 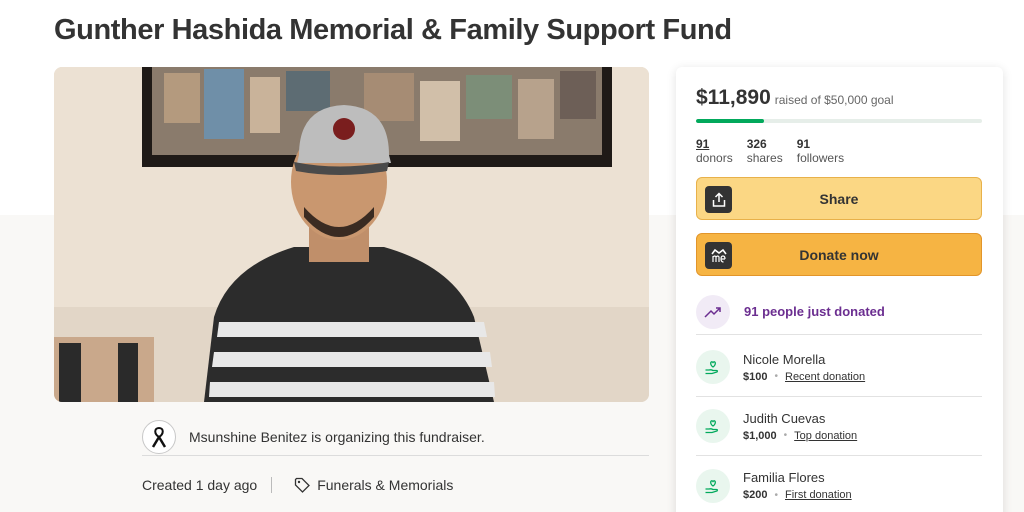 I want to click on share-button-label: Share, so click(x=839, y=198).